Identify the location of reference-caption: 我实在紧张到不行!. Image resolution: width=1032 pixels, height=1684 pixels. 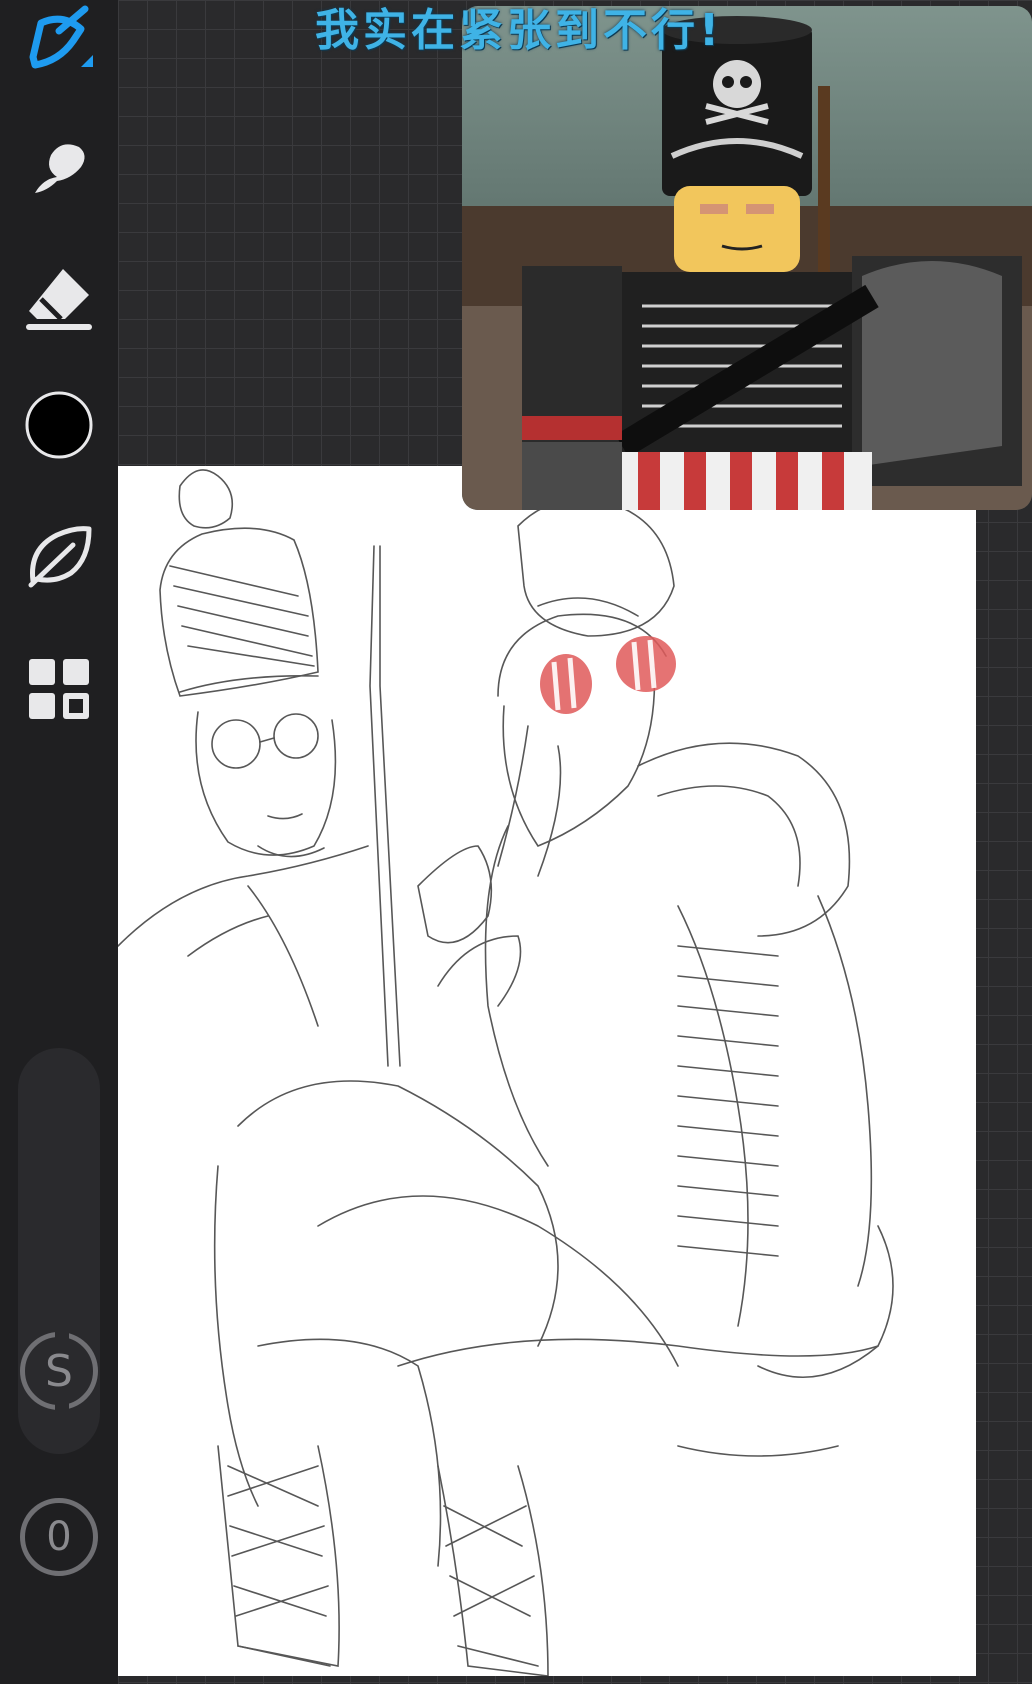
(519, 30).